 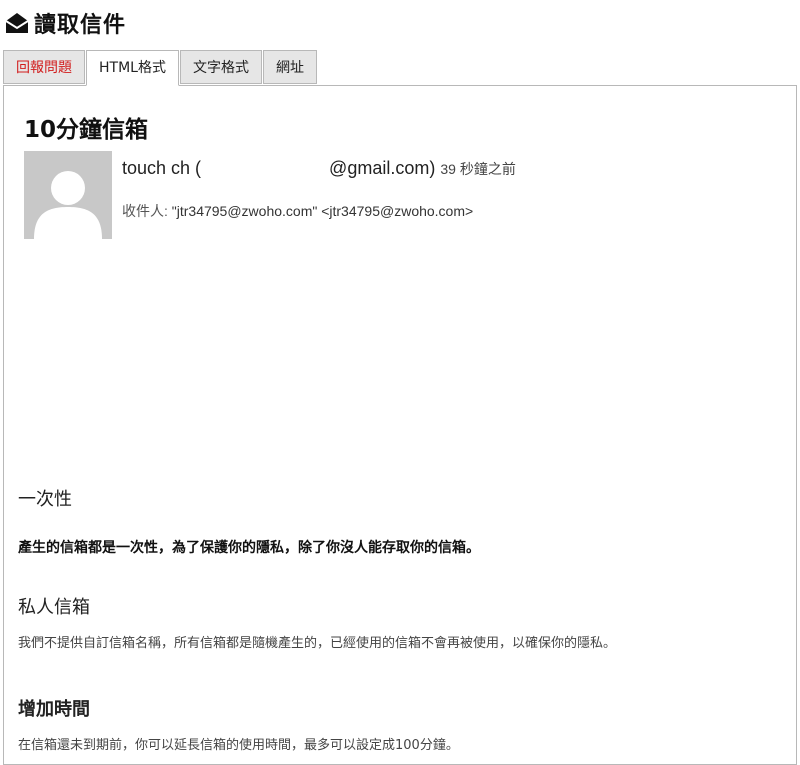 What do you see at coordinates (478, 169) in the screenshot?
I see `mail-time: 39 秒鐘之前` at bounding box center [478, 169].